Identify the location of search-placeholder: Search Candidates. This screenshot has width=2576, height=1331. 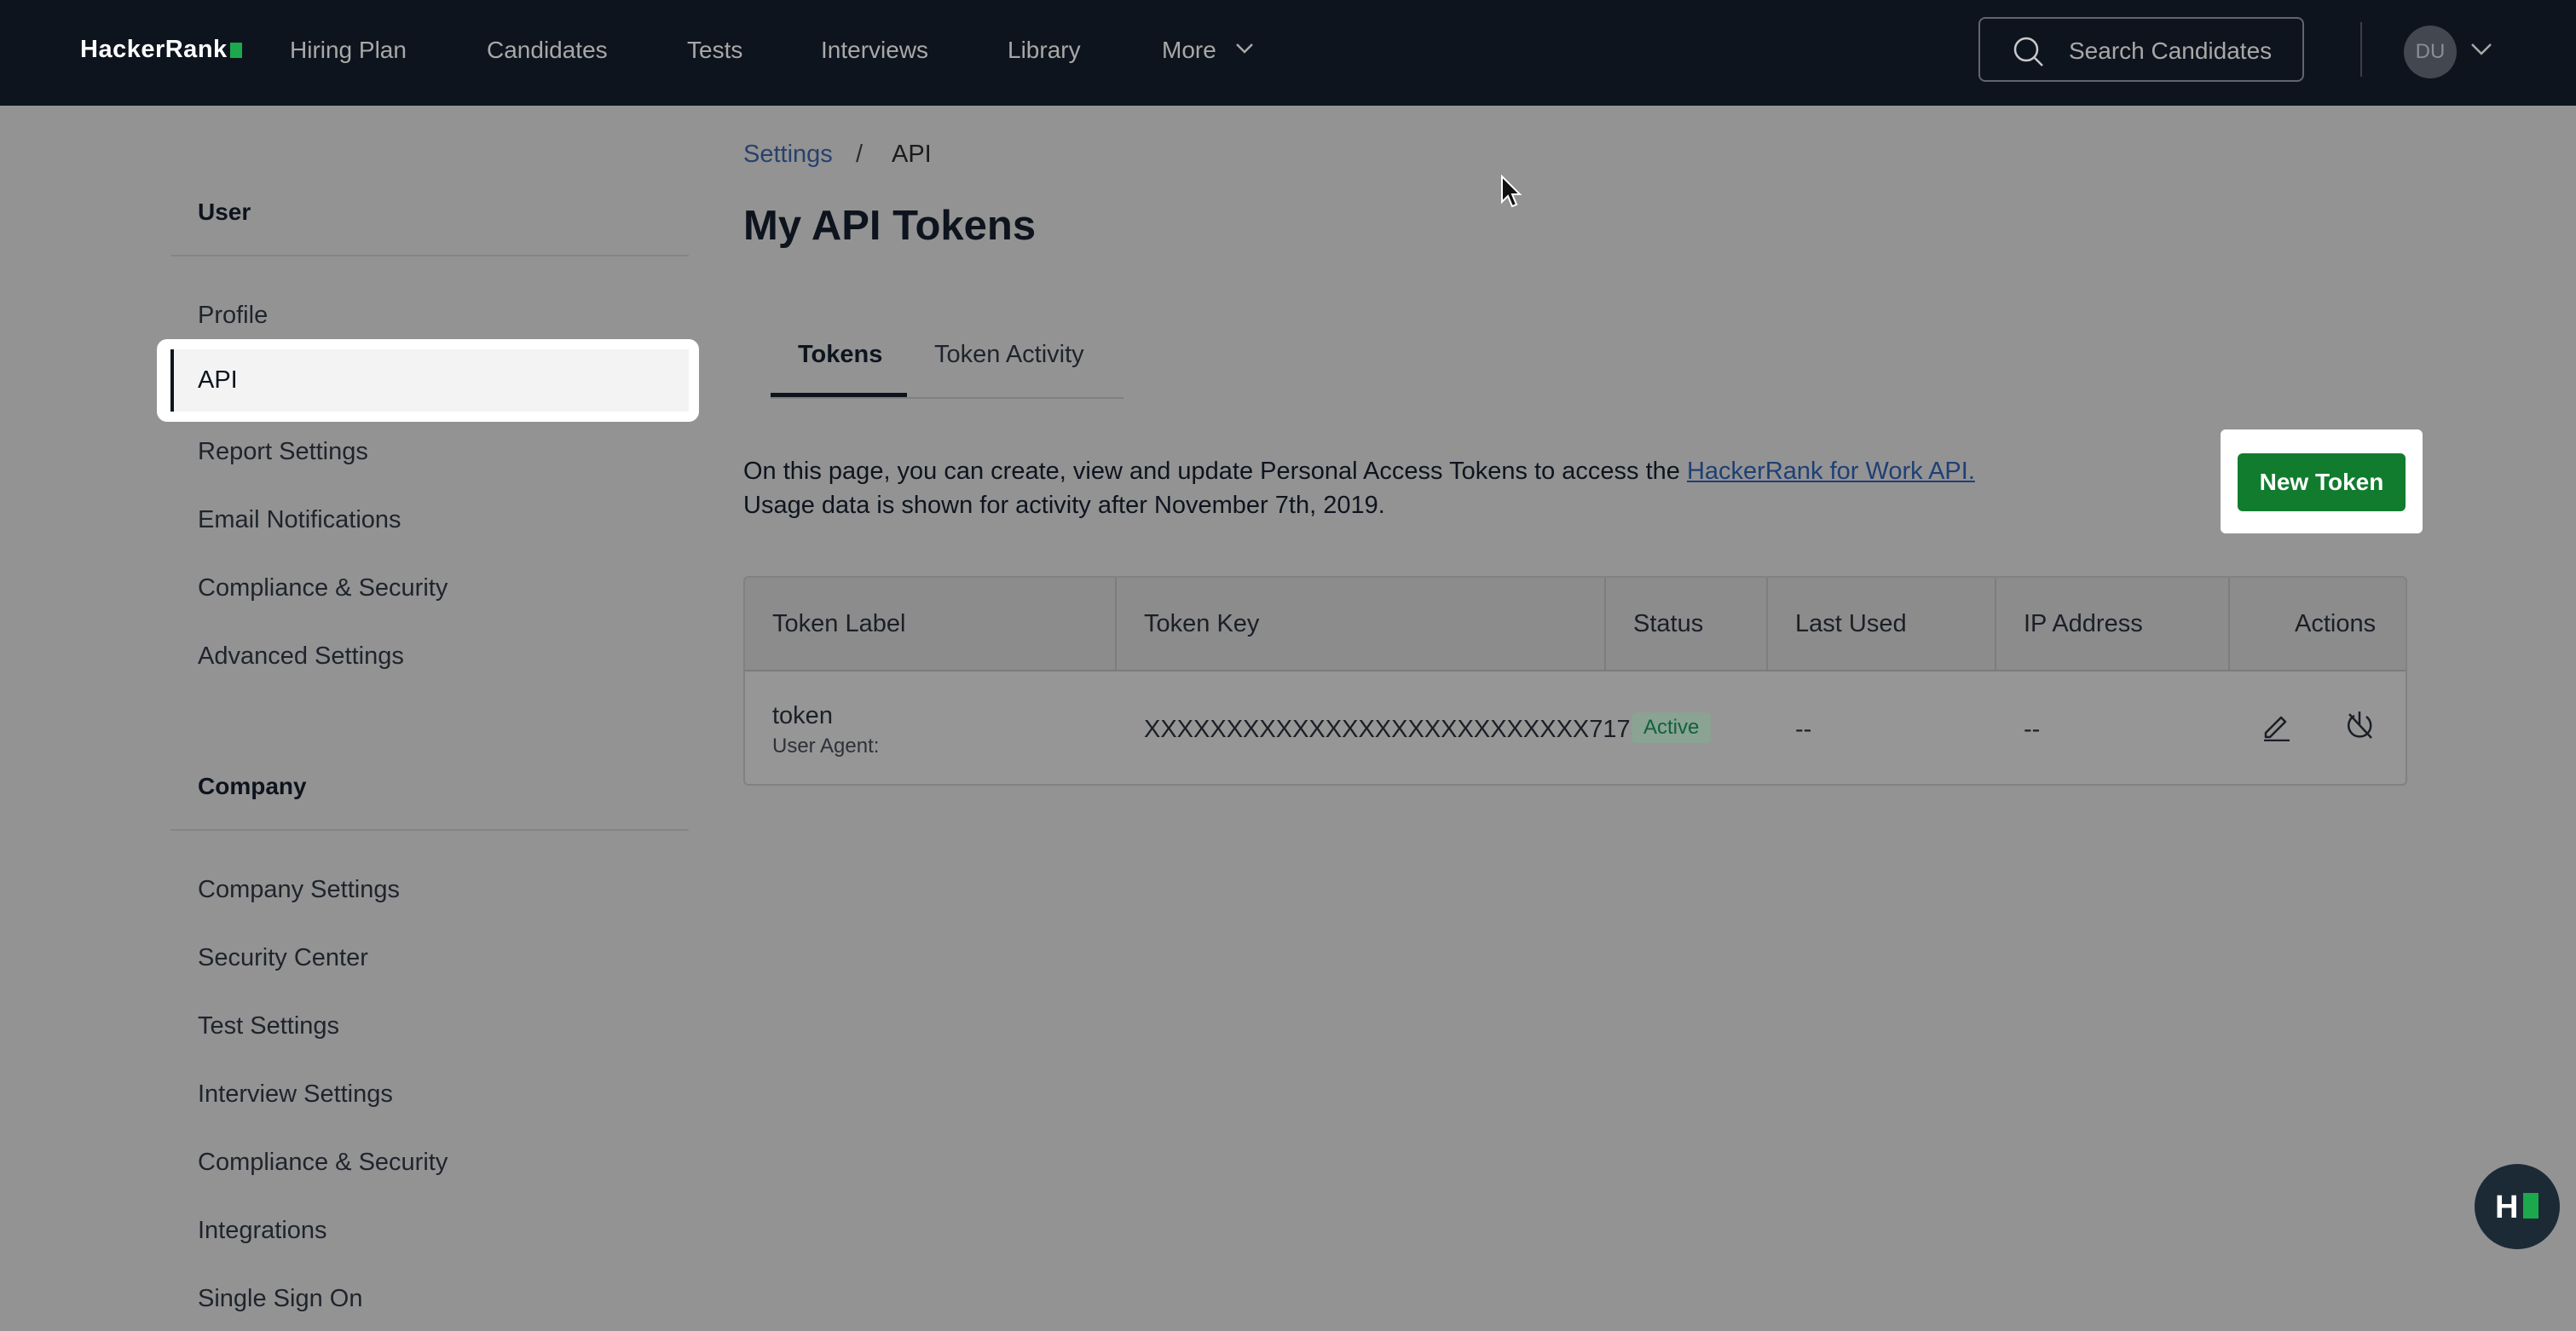
(2171, 51).